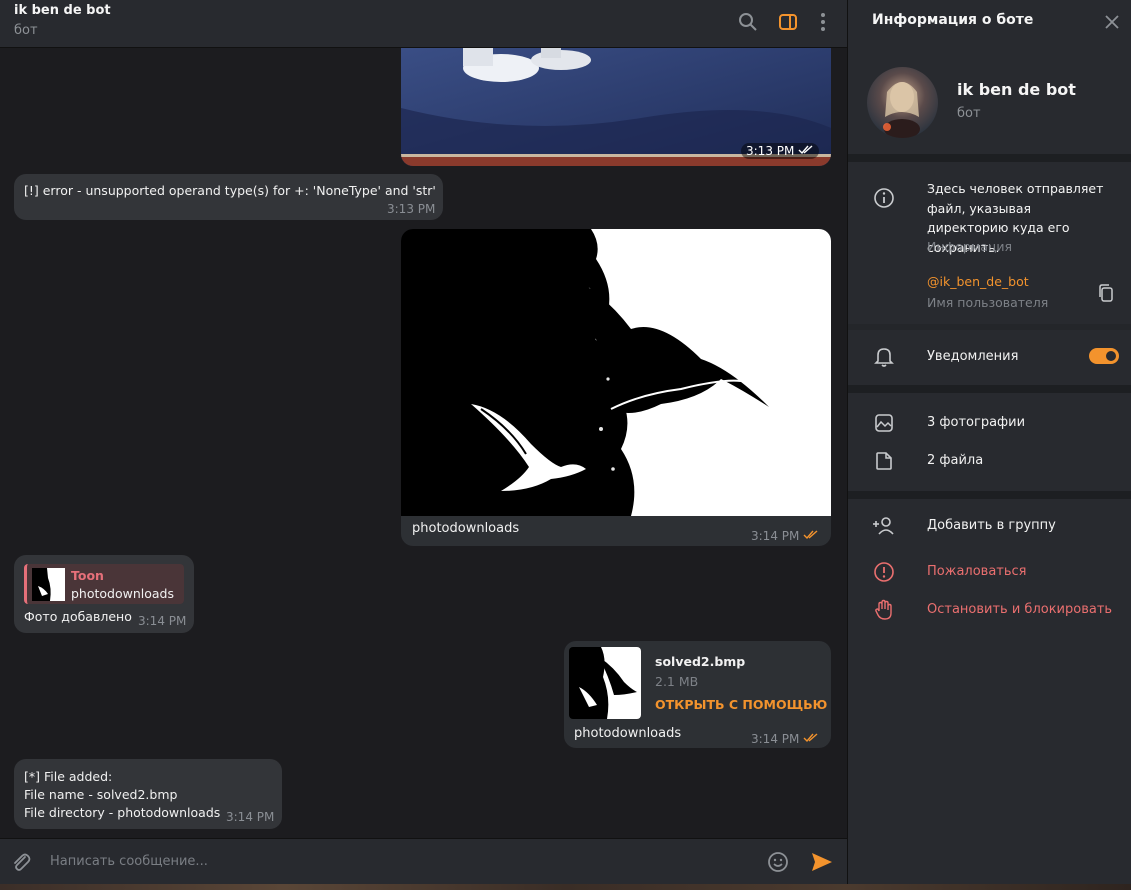 The height and width of the screenshot is (890, 1131). I want to click on file-name: solved2.bmp, so click(700, 661).